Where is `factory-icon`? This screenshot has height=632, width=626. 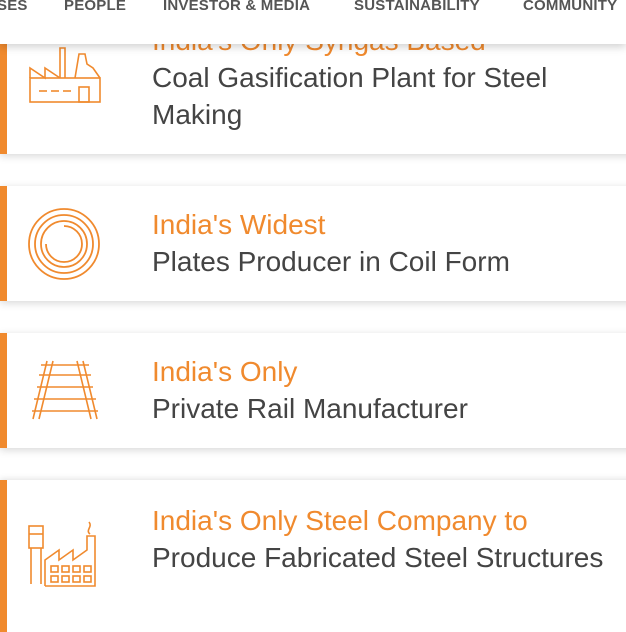 factory-icon is located at coordinates (65, 558).